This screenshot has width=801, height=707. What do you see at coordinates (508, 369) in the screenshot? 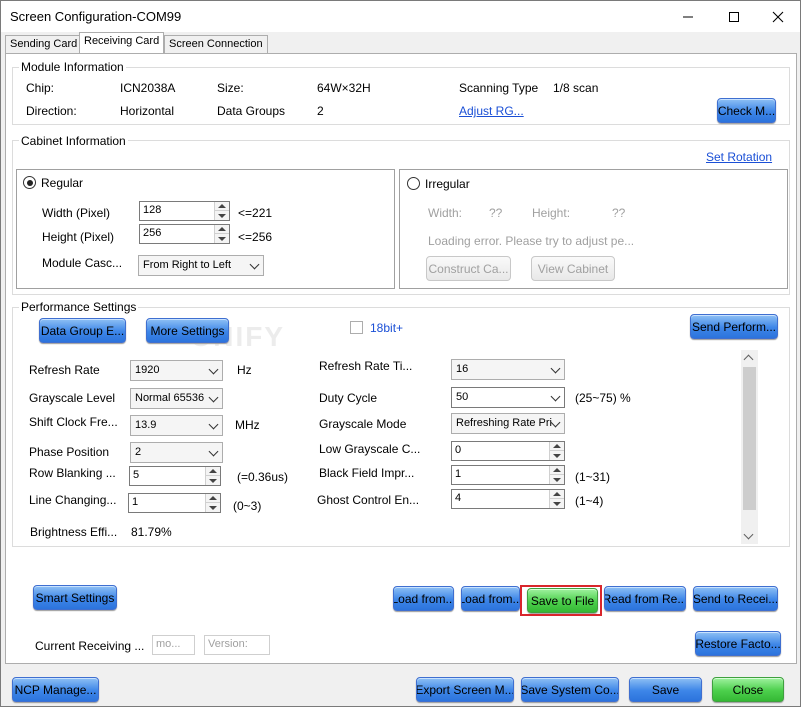
I see `refresh-multiple-select: 16` at bounding box center [508, 369].